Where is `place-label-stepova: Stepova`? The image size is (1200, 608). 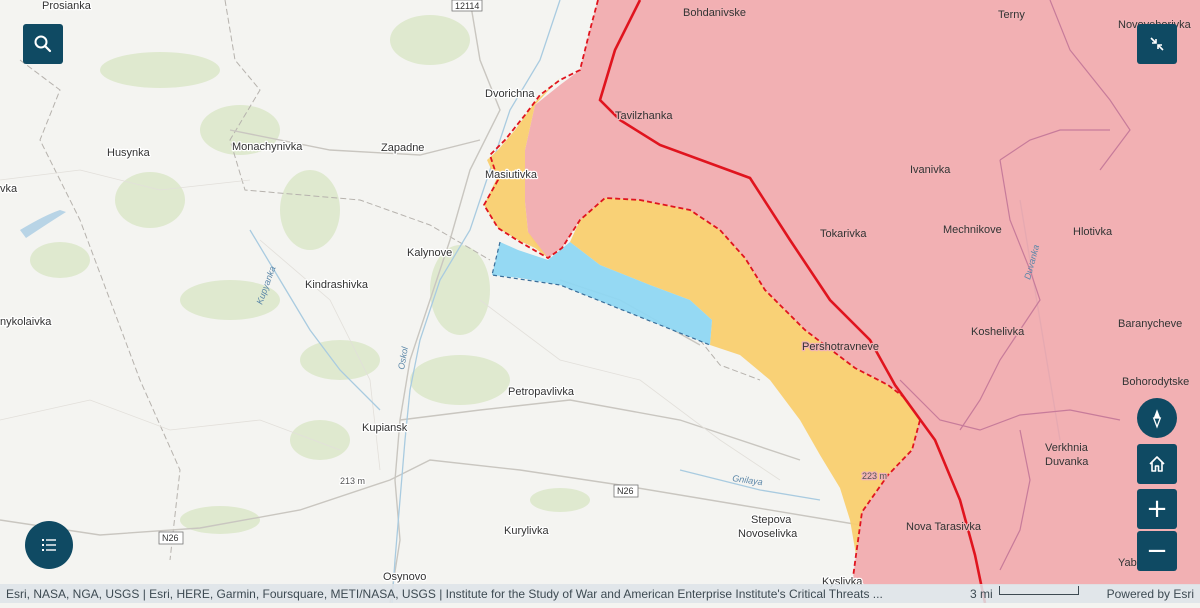 place-label-stepova: Stepova is located at coordinates (771, 520).